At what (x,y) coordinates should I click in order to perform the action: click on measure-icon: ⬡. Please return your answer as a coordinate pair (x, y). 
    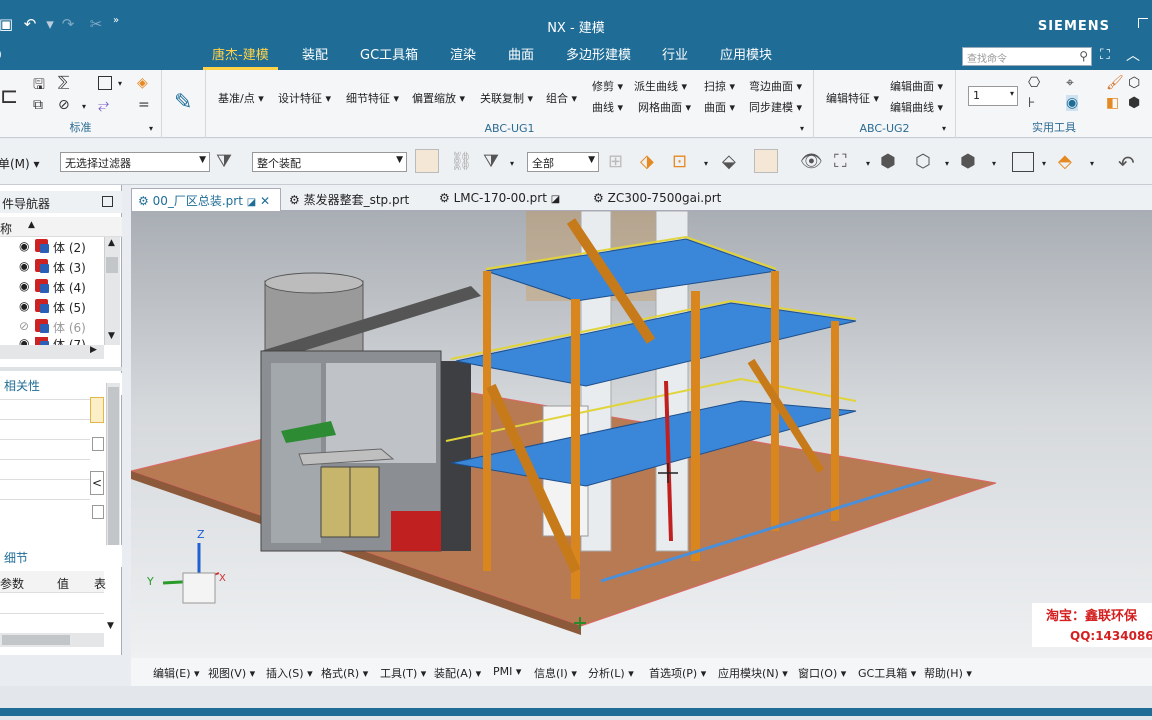
    Looking at the image, I should click on (1134, 83).